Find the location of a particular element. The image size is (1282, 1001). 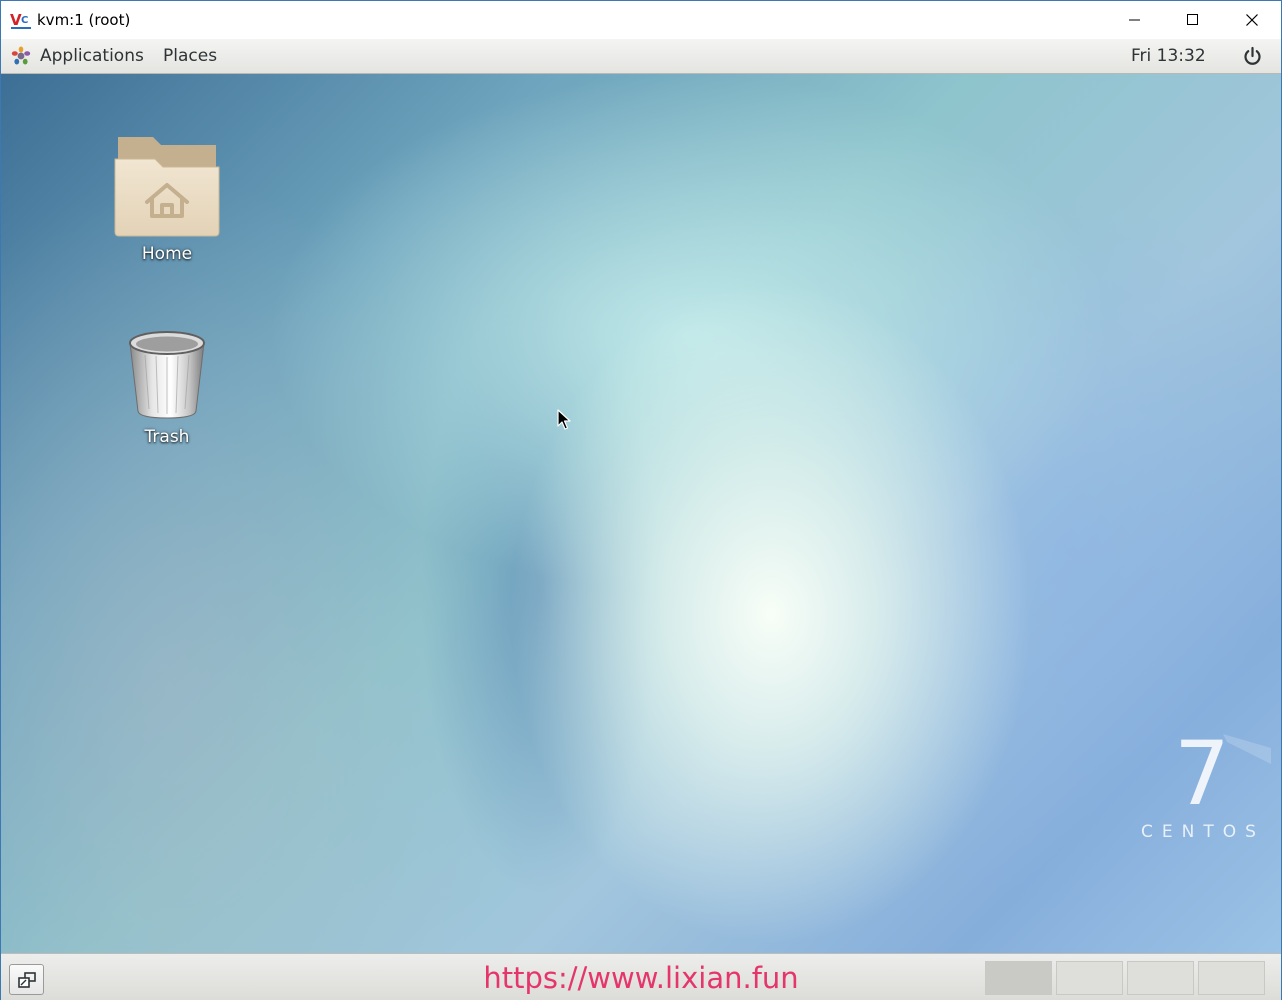

show-desktop-icon is located at coordinates (26, 979).